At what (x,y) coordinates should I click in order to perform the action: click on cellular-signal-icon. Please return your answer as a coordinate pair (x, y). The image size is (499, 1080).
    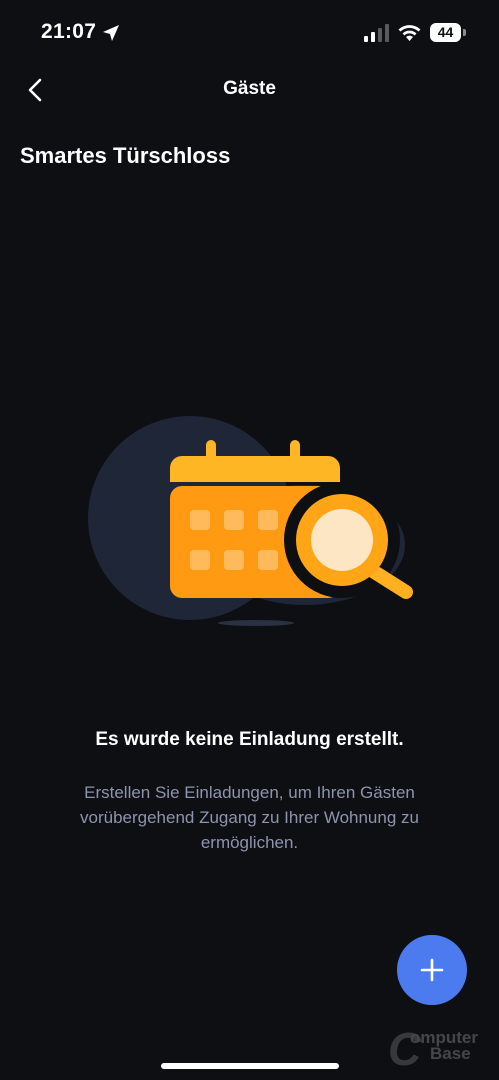
    Looking at the image, I should click on (376, 33).